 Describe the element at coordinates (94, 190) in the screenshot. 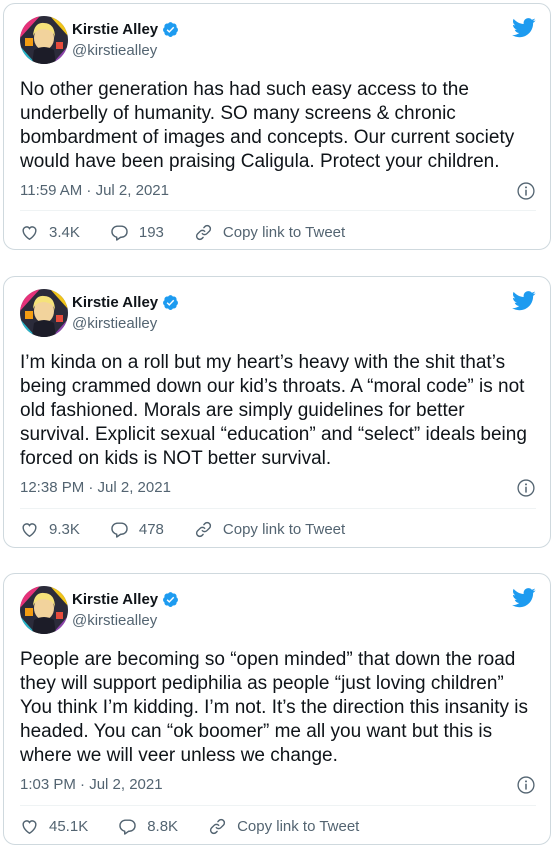

I see `tweet-timestamp: 11:59 AM · Jul 2, 2021` at that location.